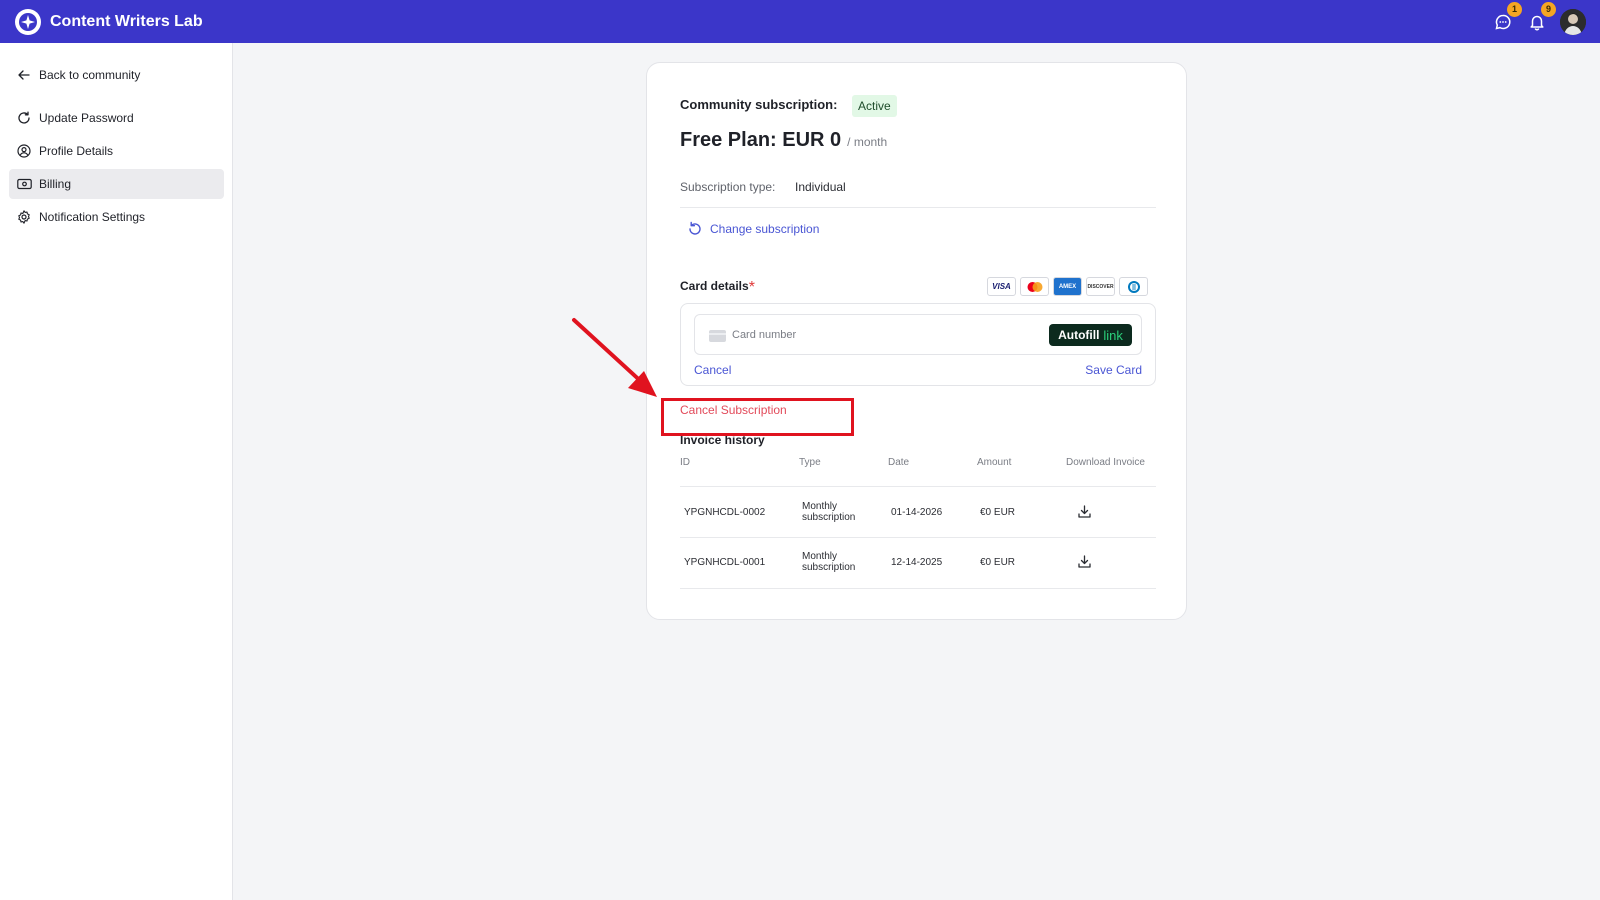  I want to click on sidebar-item-update-password: Update Password, so click(116, 118).